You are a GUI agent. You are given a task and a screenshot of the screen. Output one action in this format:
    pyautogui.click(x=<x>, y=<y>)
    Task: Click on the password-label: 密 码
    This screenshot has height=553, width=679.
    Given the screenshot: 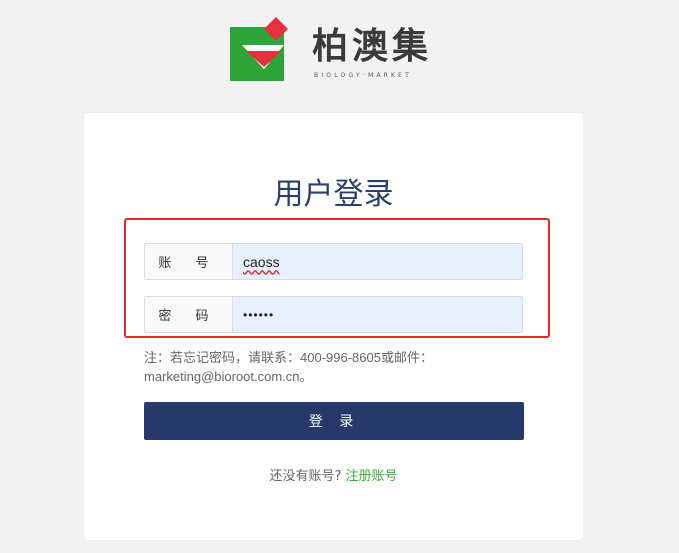 What is the action you would take?
    pyautogui.click(x=188, y=314)
    